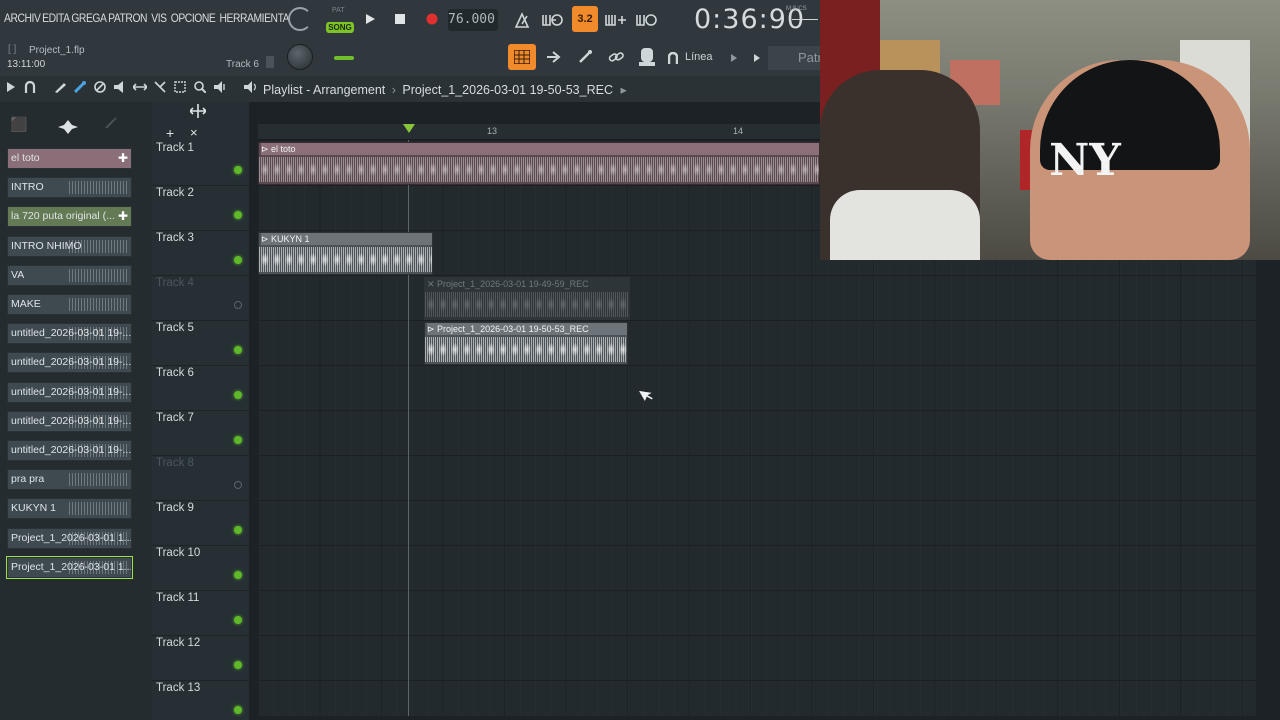 The width and height of the screenshot is (1280, 720). I want to click on zoom-horizontal-icon, so click(198, 113).